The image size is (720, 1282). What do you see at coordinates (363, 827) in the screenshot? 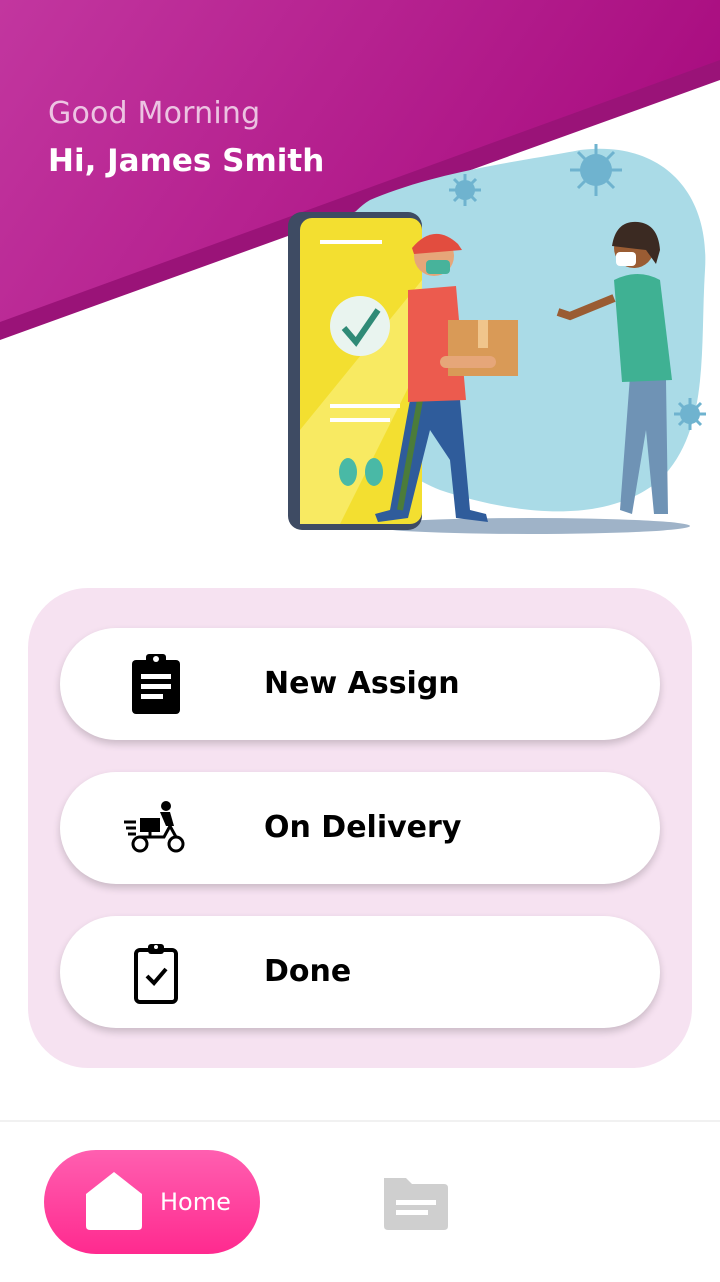
I see `on-delivery-label: On Delivery` at bounding box center [363, 827].